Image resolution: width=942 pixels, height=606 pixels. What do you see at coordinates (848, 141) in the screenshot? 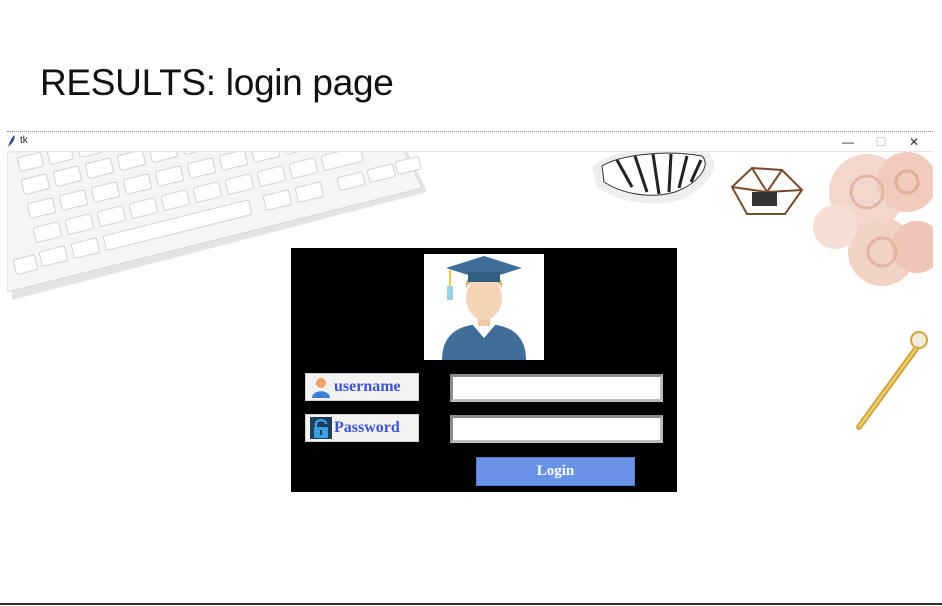
I see `minimize-button: —` at bounding box center [848, 141].